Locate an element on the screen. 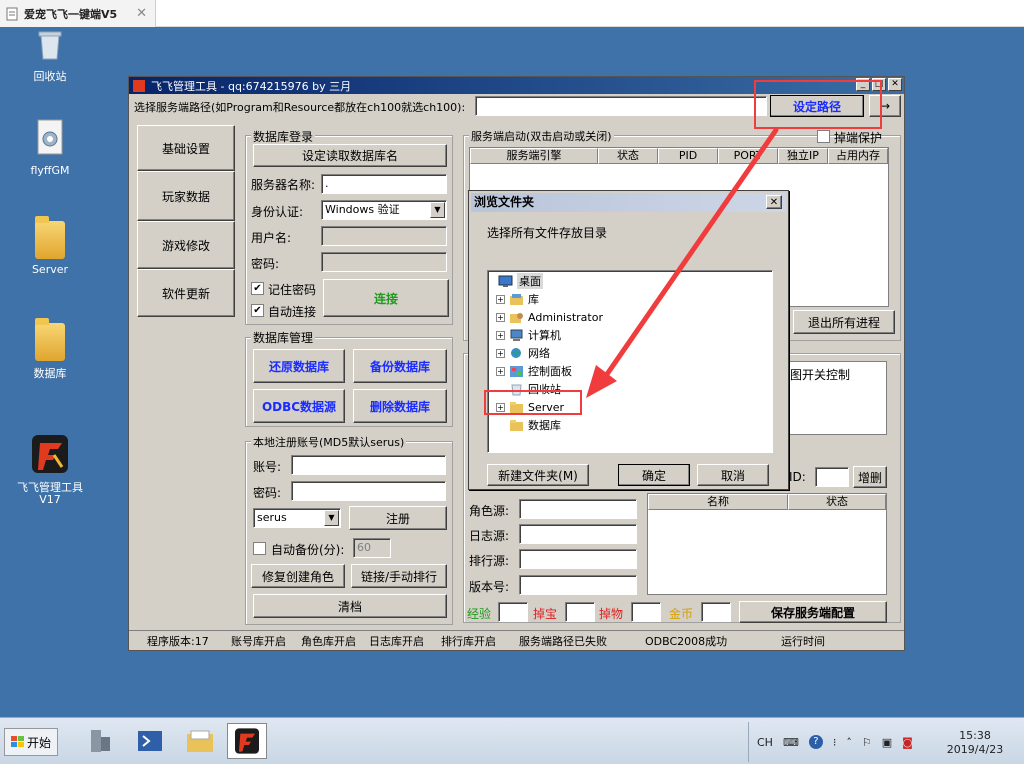  start-button: 开始 is located at coordinates (31, 742).